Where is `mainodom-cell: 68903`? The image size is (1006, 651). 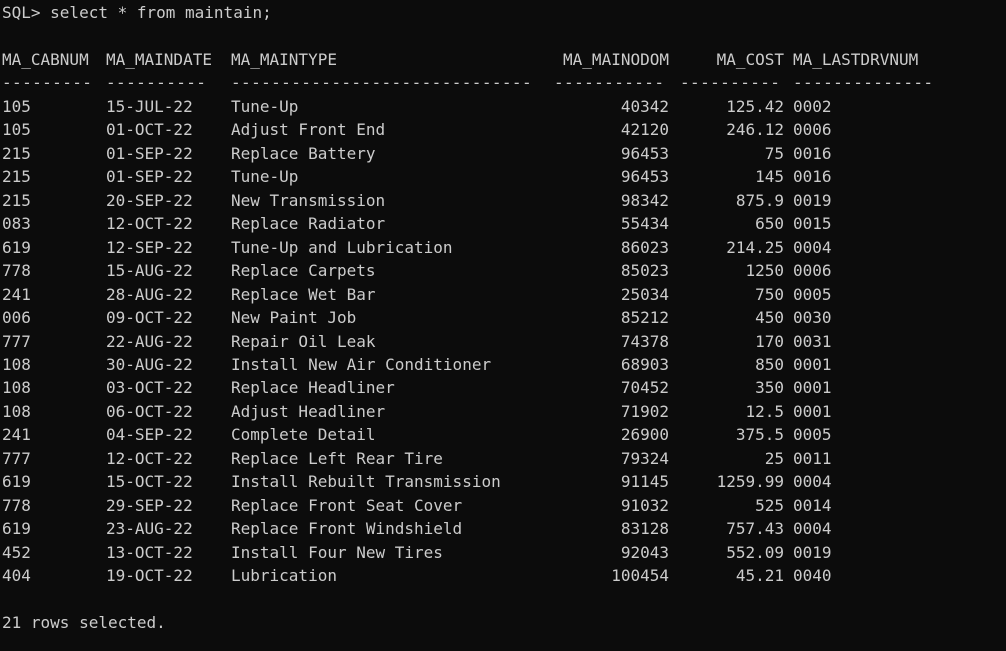
mainodom-cell: 68903 is located at coordinates (644, 364).